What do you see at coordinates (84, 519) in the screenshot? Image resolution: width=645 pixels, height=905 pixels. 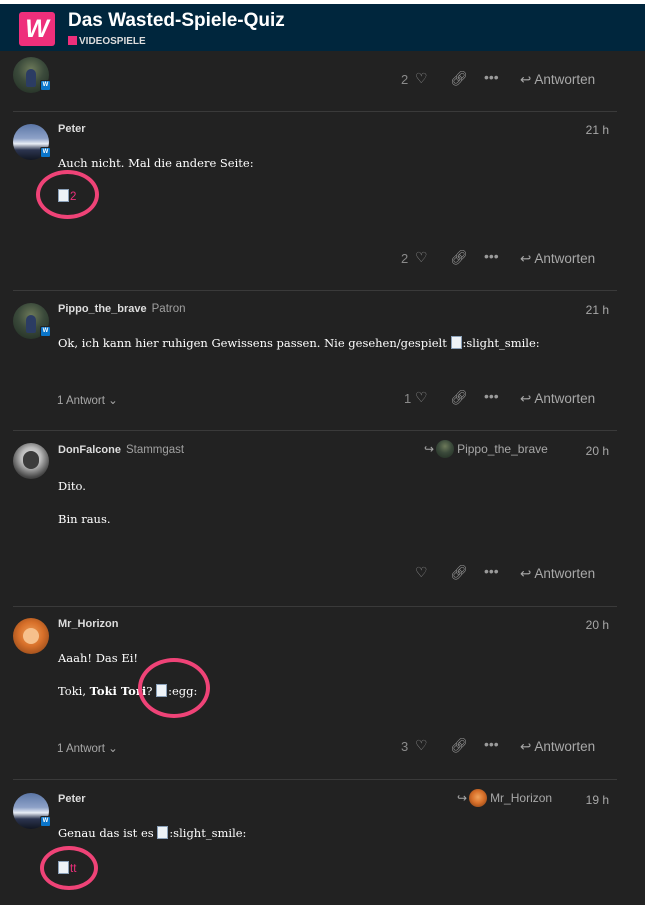 I see `post-text-line: Bin raus.` at bounding box center [84, 519].